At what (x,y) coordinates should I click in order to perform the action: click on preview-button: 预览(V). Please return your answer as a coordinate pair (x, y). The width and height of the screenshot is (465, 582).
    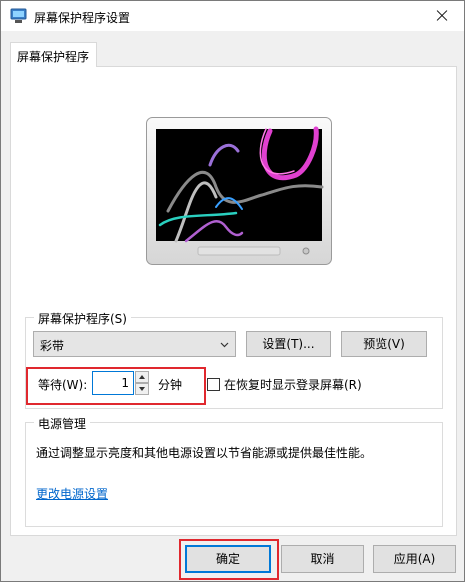
    Looking at the image, I should click on (384, 344).